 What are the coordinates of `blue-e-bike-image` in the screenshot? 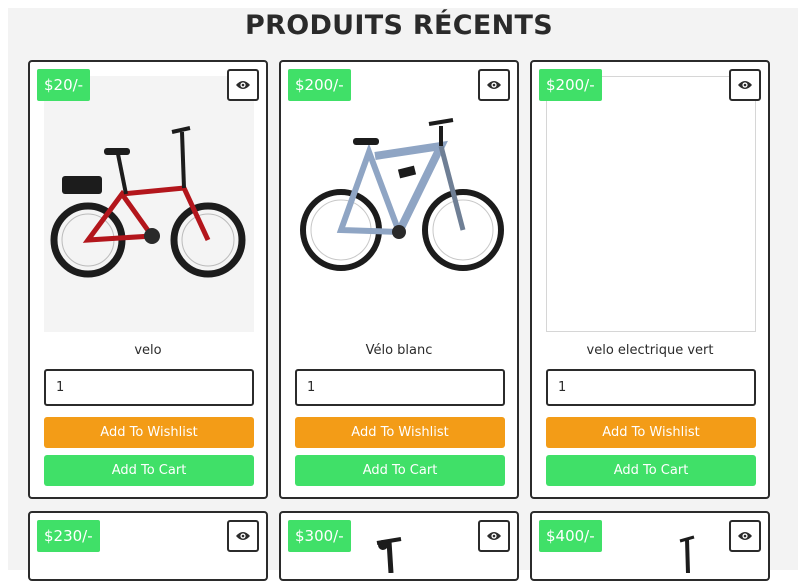 It's located at (402, 194).